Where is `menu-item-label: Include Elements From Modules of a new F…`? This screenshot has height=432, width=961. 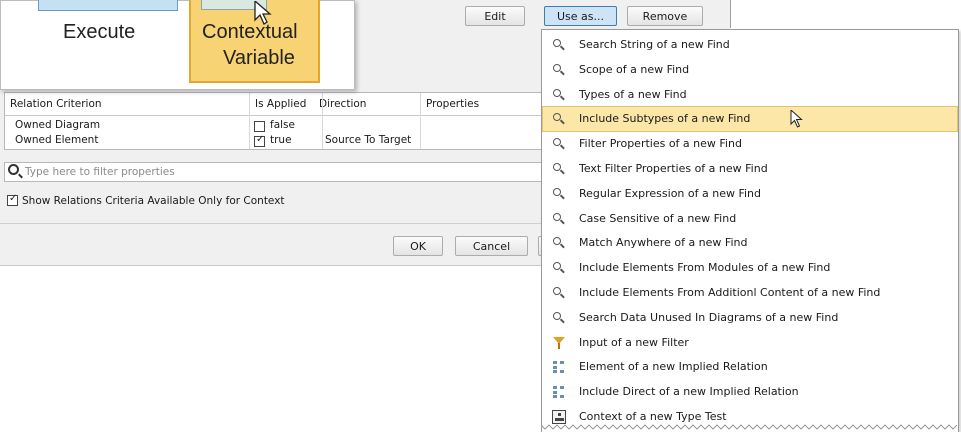 menu-item-label: Include Elements From Modules of a new F… is located at coordinates (705, 268).